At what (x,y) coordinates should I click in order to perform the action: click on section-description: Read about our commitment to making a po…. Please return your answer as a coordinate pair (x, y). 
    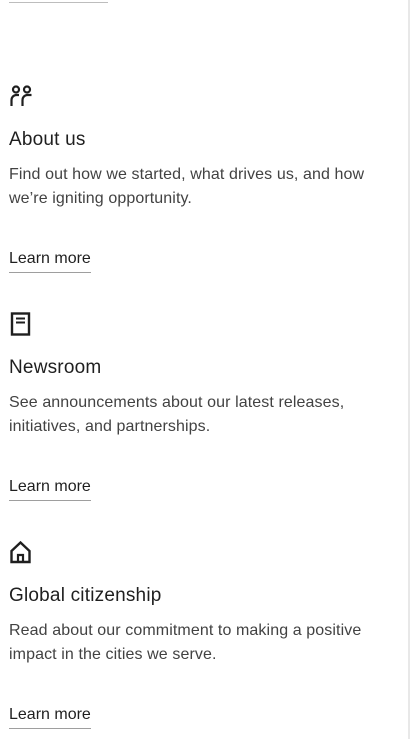
    Looking at the image, I should click on (185, 642).